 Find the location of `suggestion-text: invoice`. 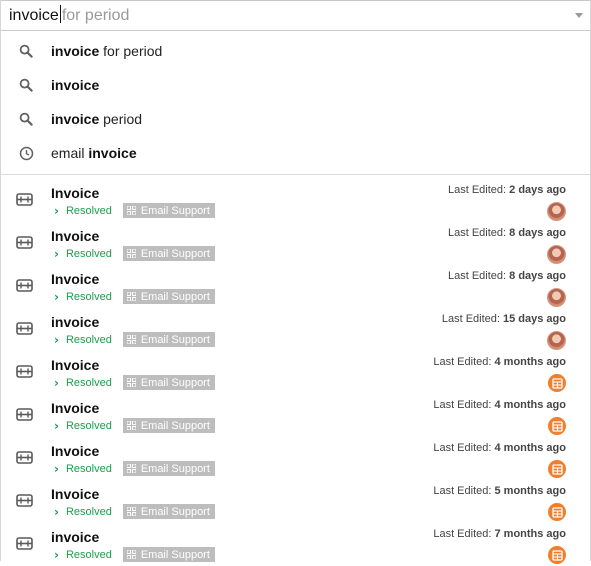

suggestion-text: invoice is located at coordinates (75, 85).